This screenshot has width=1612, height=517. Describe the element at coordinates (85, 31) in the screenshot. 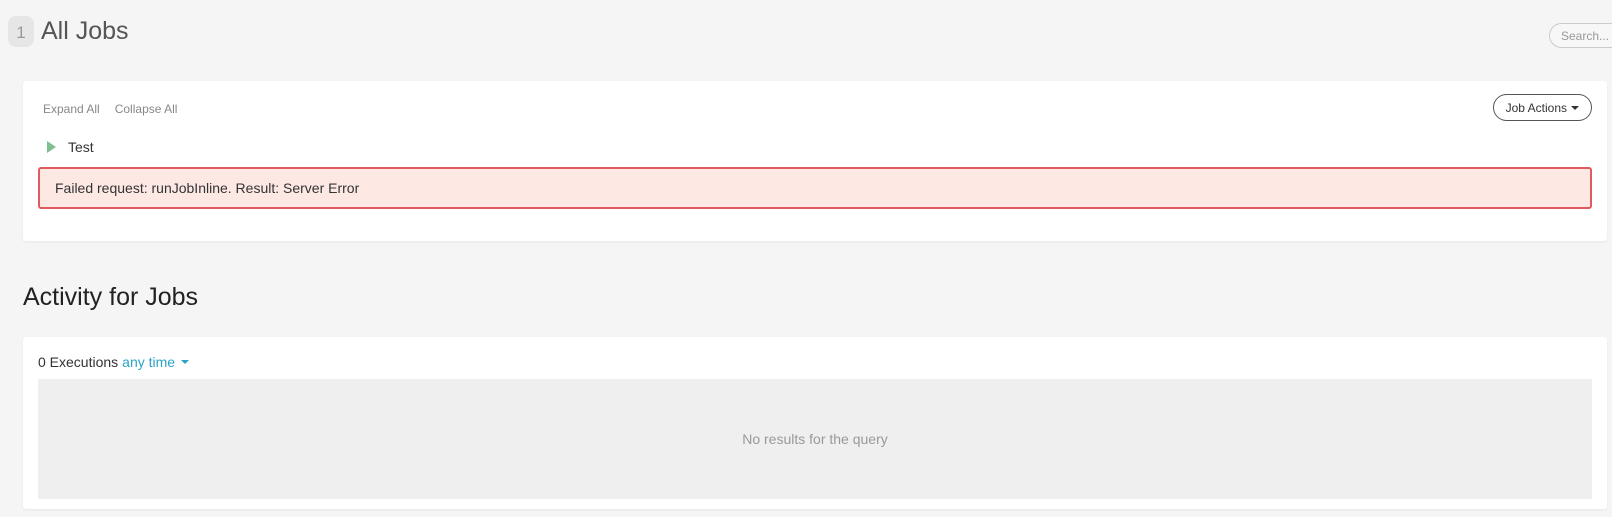

I see `page-title: All Jobs` at that location.